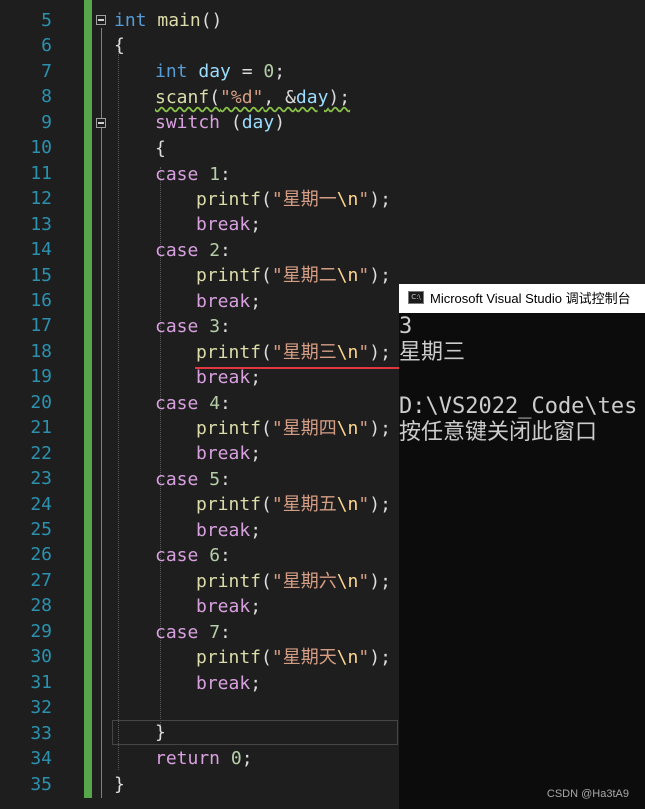  Describe the element at coordinates (88, 399) in the screenshot. I see `saved-changes-bar` at that location.